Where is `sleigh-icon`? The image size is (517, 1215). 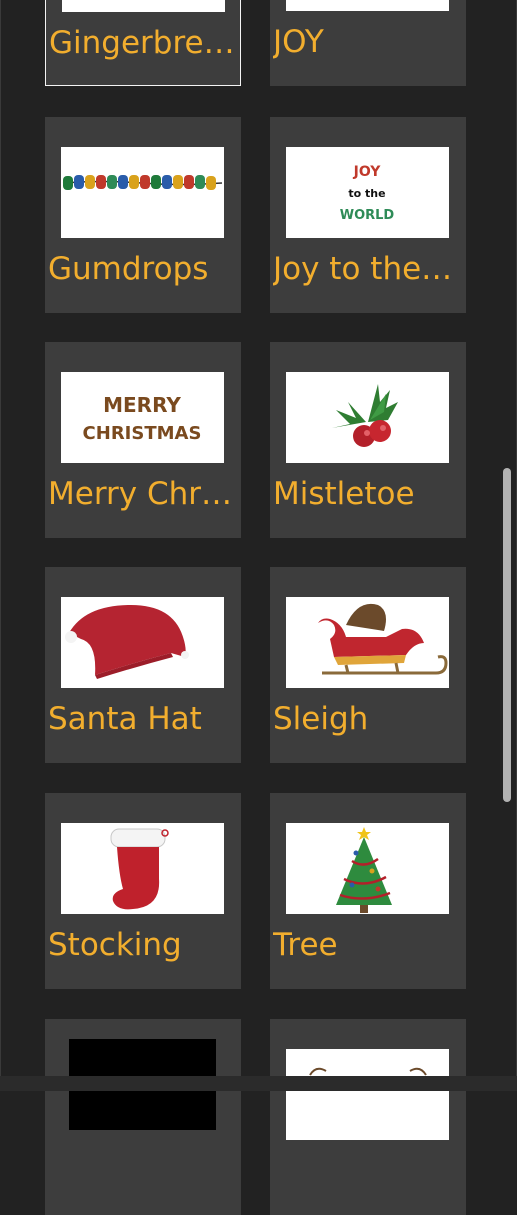 sleigh-icon is located at coordinates (367, 642).